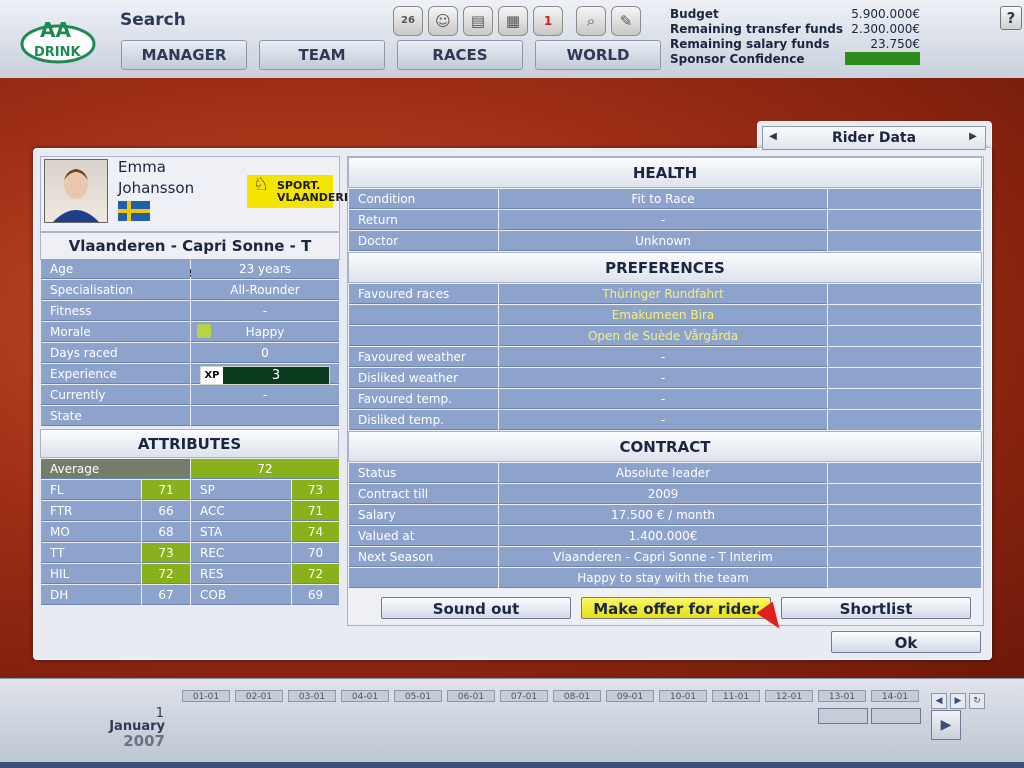 The width and height of the screenshot is (1024, 768). What do you see at coordinates (115, 469) in the screenshot?
I see `average-label: Average` at bounding box center [115, 469].